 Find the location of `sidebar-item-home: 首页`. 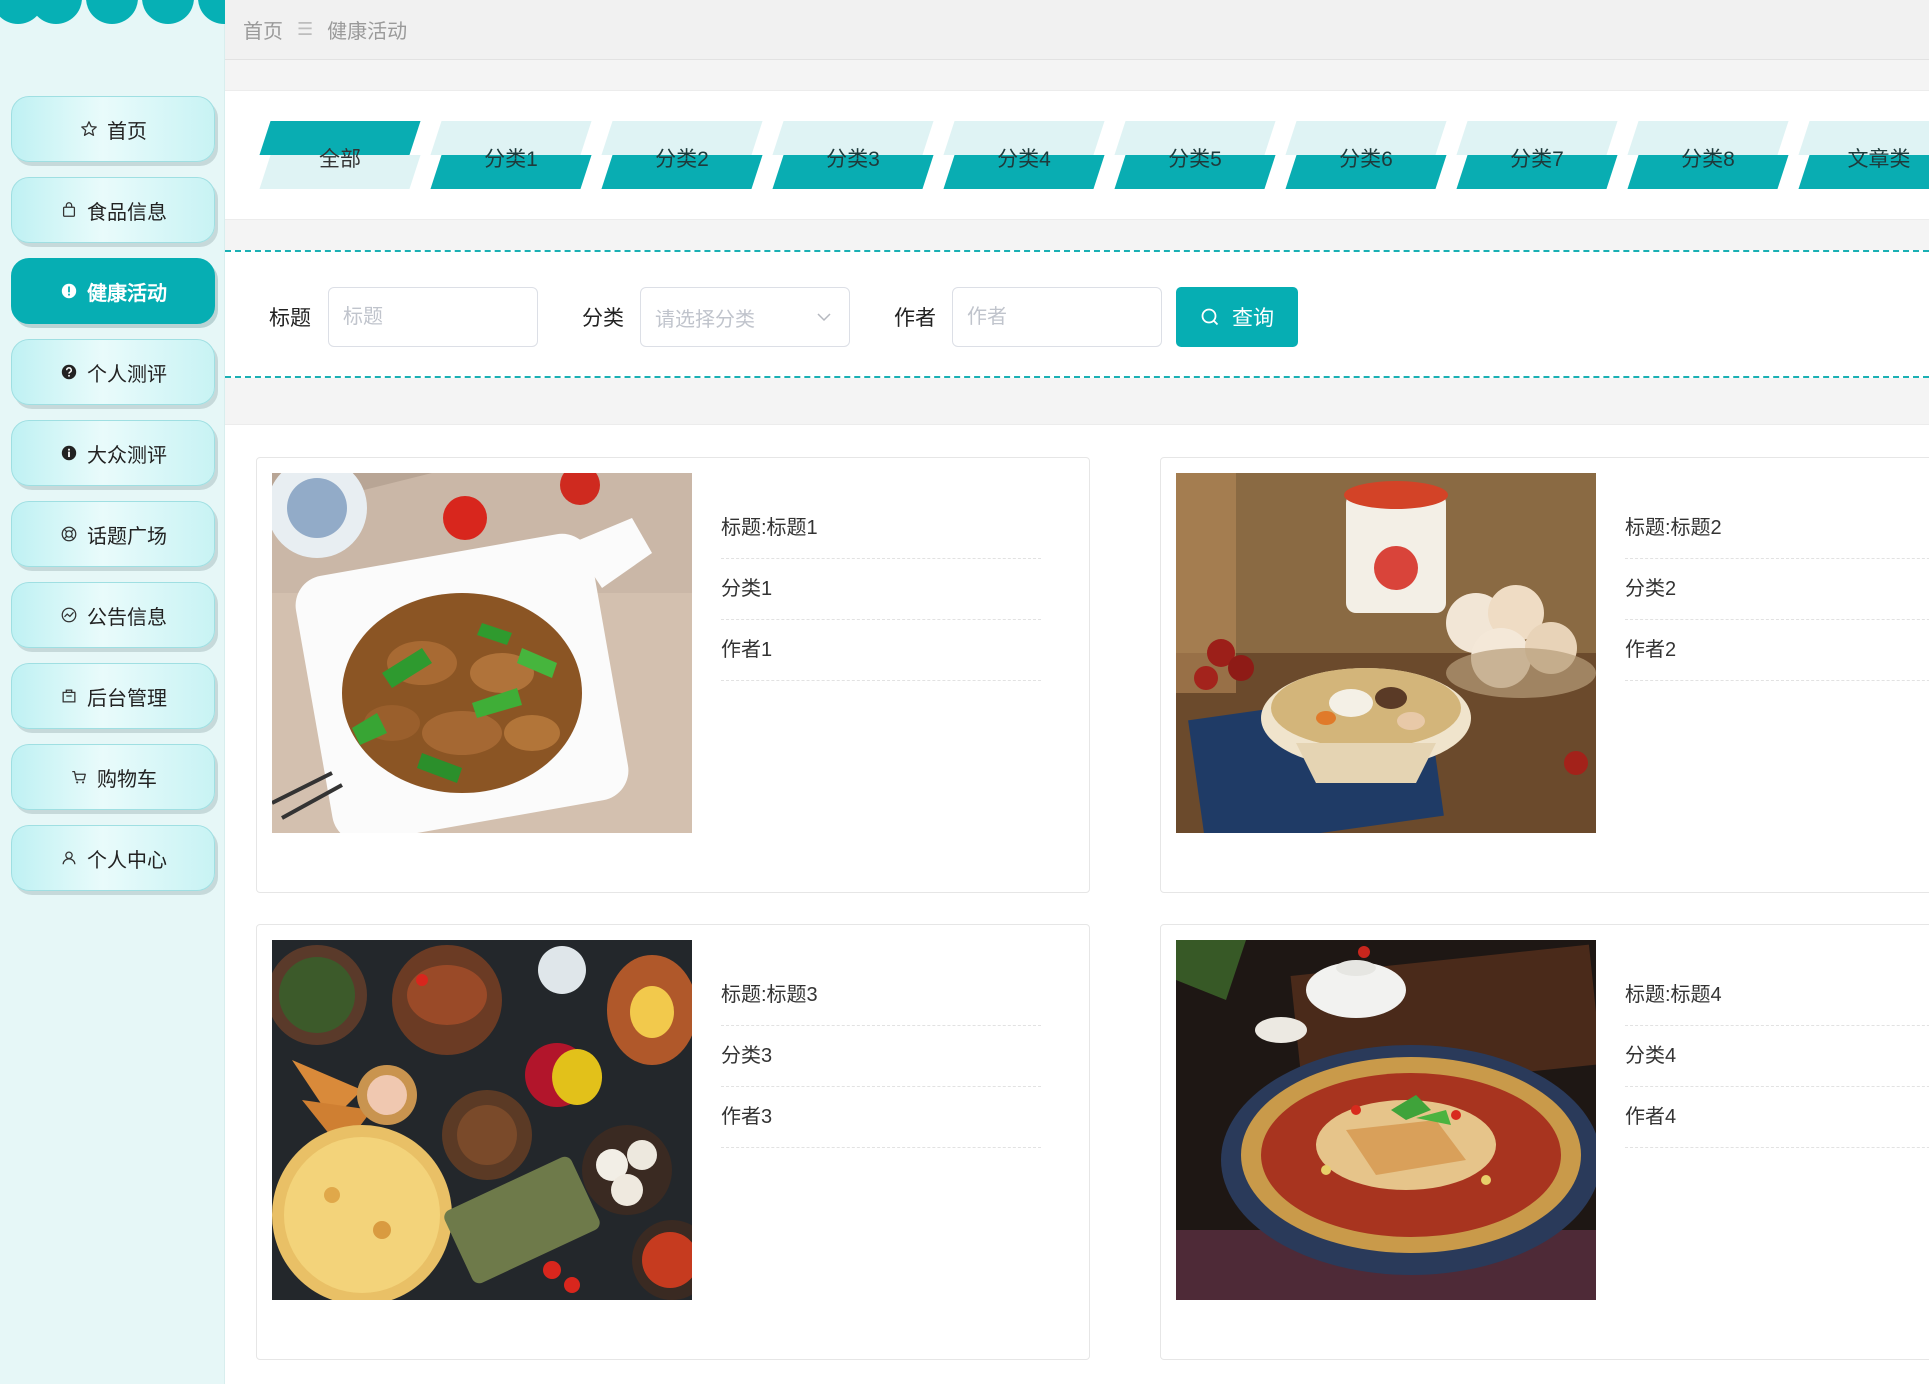

sidebar-item-home: 首页 is located at coordinates (113, 129).